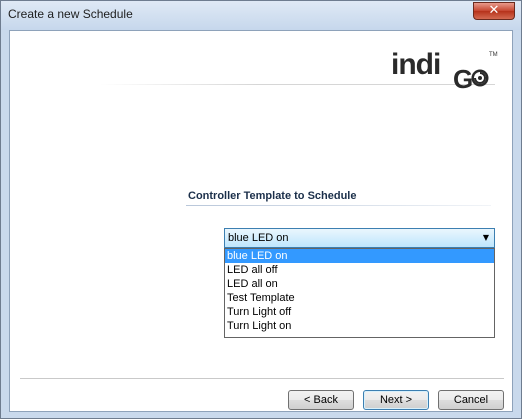  I want to click on back-button: < Back, so click(321, 400).